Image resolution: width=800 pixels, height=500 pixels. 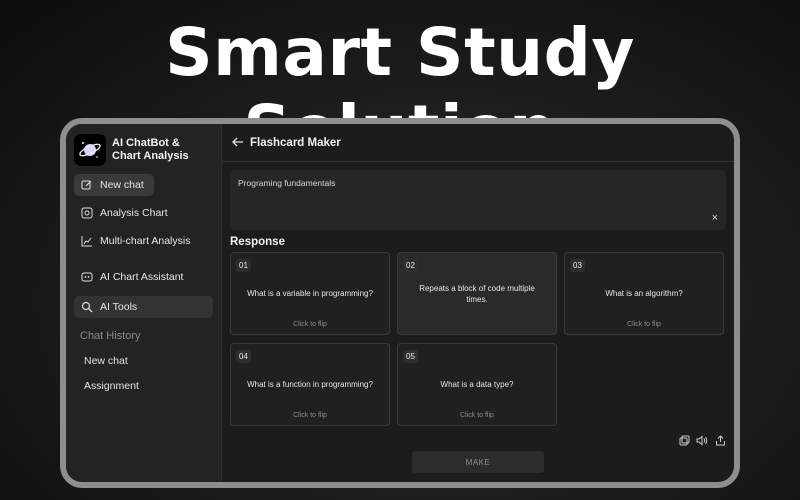 I want to click on planet-logo-icon, so click(x=90, y=150).